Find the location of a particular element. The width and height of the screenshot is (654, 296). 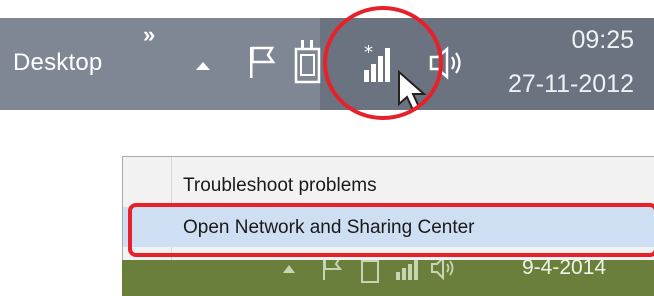

highlight-circle-annotation is located at coordinates (383, 63).